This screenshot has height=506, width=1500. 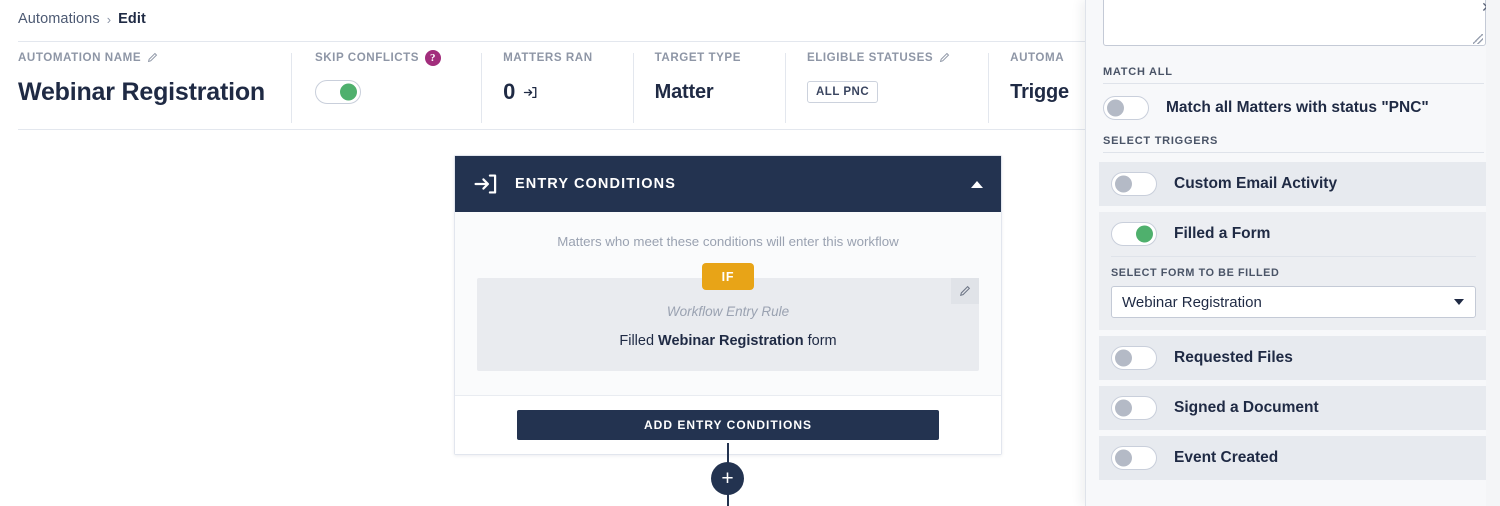 I want to click on workflow-entry-rule-kind: Workflow Entry Rule, so click(x=728, y=311).